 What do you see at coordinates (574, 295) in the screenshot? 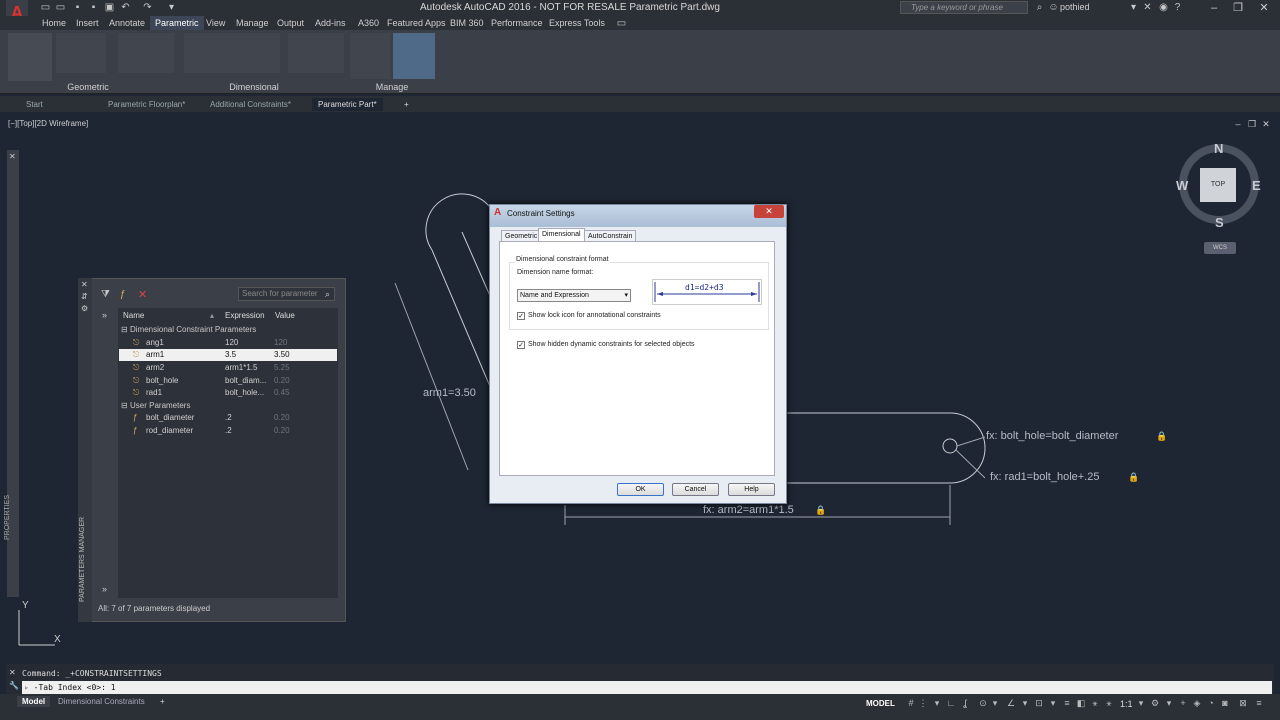
I see `name-format-select: Name and Expression ▾` at bounding box center [574, 295].